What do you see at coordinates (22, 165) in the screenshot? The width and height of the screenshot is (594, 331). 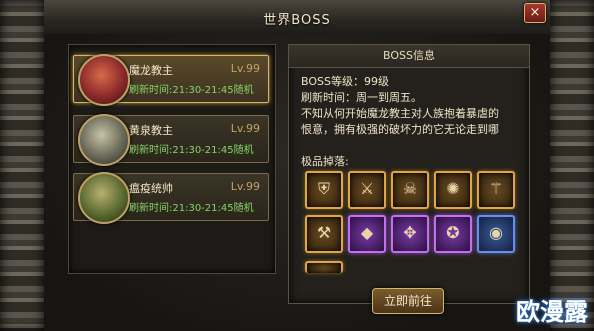 I see `frame-left-border` at bounding box center [22, 165].